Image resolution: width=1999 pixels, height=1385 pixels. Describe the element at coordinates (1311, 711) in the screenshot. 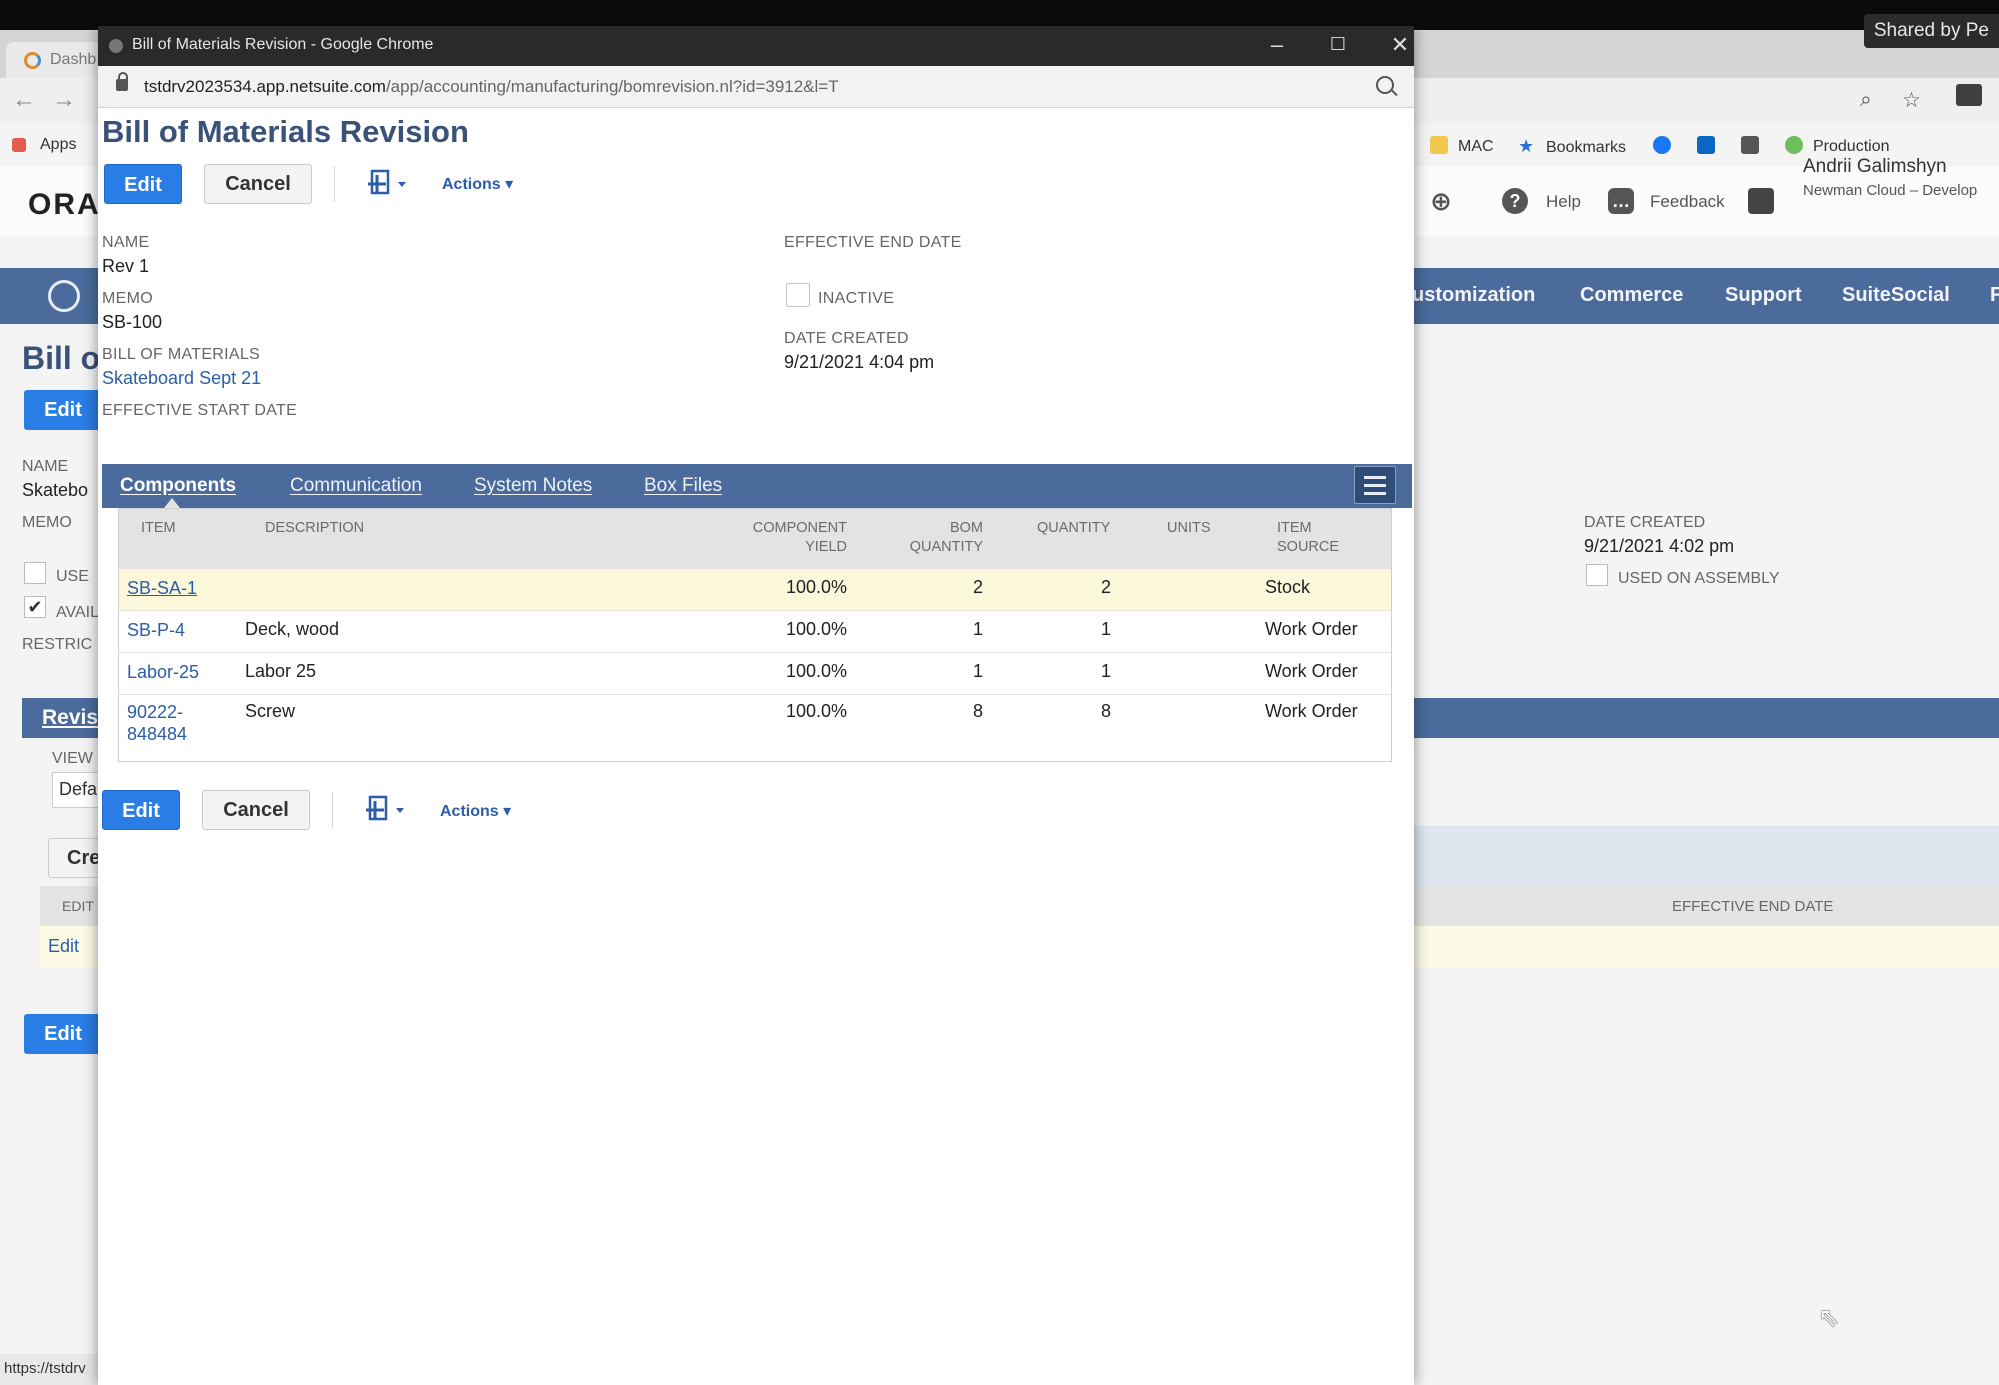

I see `row-item-source: Work Order` at that location.